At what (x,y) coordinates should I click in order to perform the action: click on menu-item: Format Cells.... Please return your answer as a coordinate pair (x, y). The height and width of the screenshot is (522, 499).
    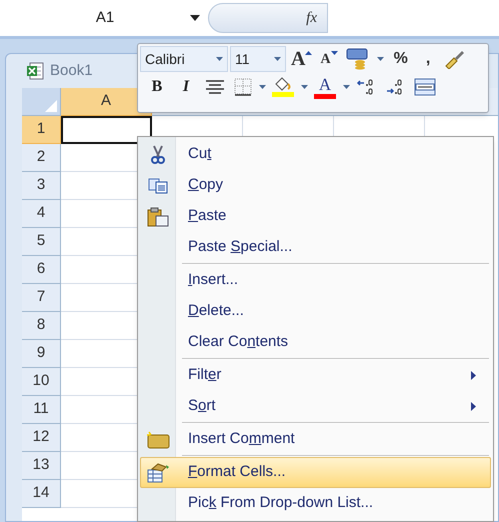
    Looking at the image, I should click on (315, 472).